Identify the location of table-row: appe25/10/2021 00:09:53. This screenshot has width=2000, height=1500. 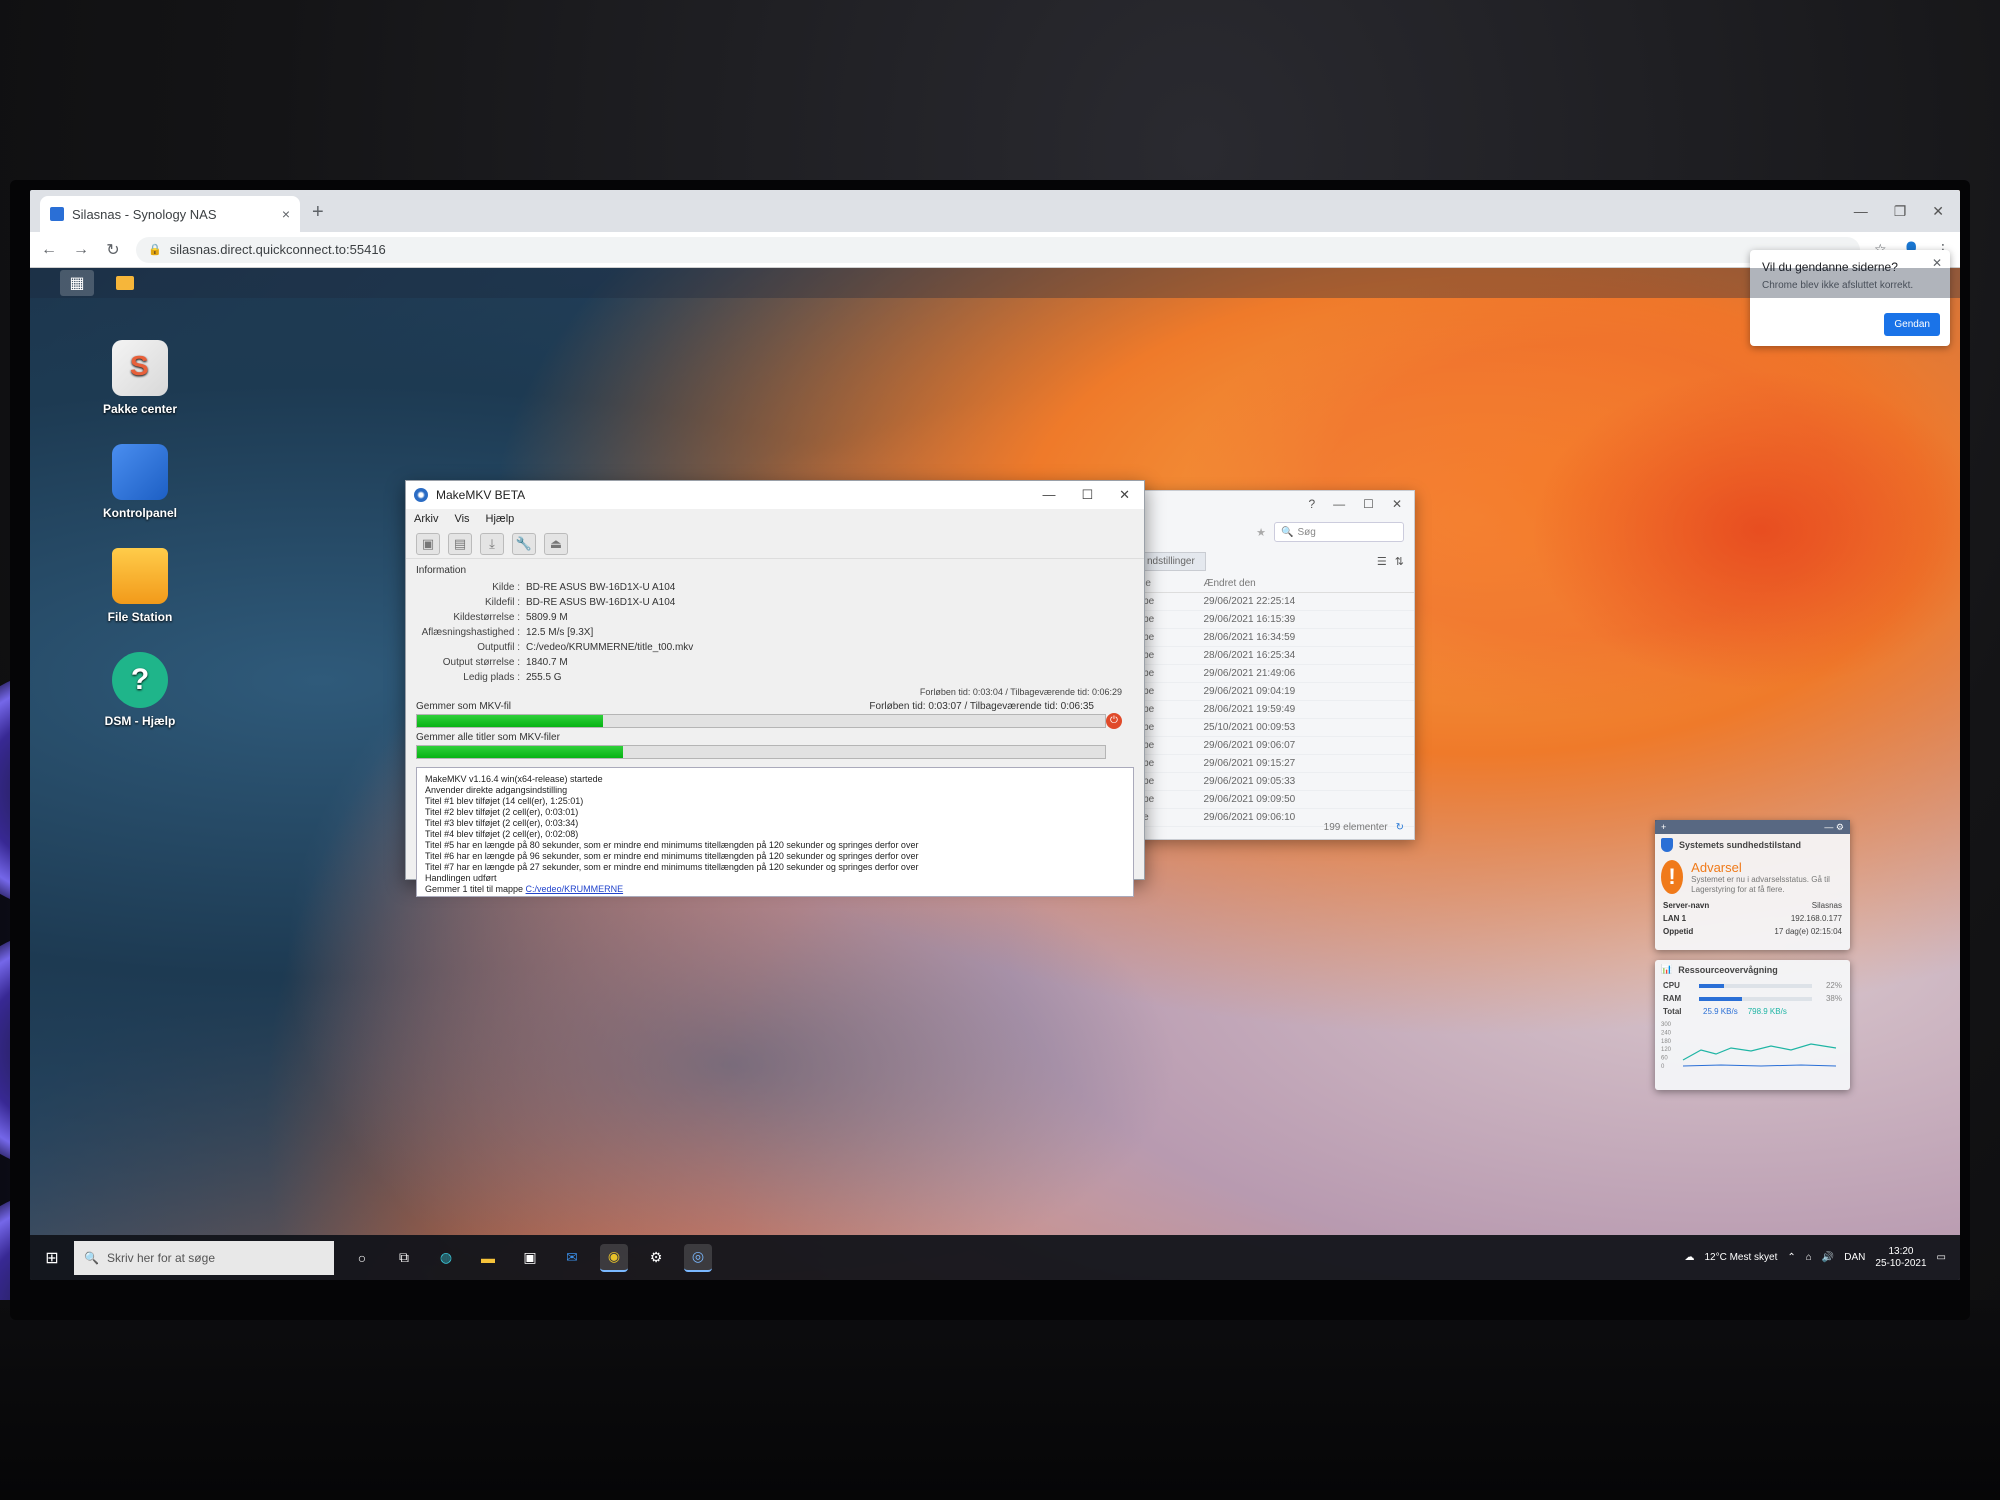
(1270, 727).